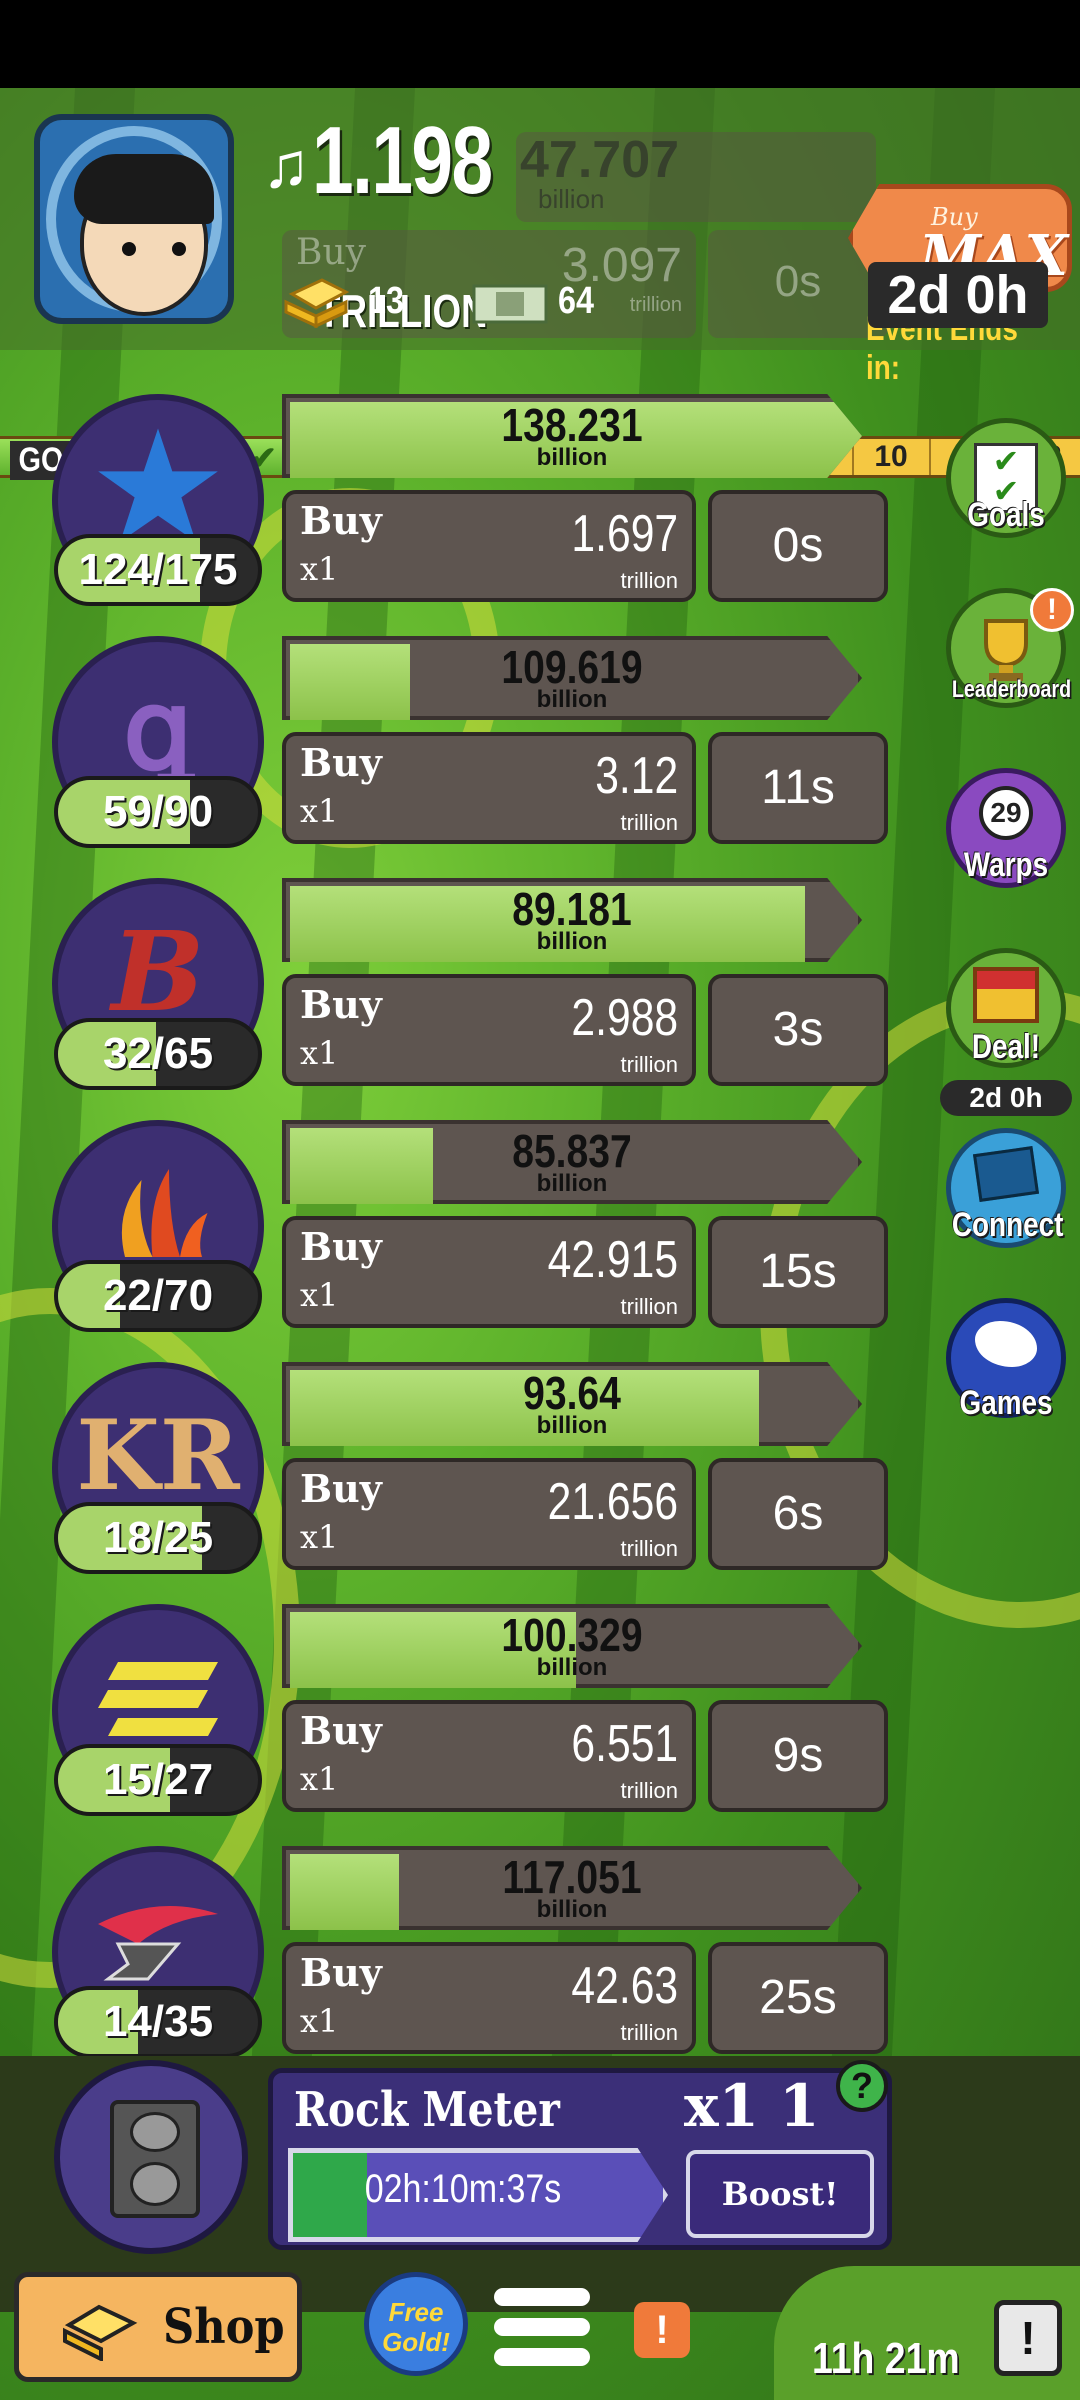 This screenshot has width=1080, height=2400. What do you see at coordinates (862, 2086) in the screenshot?
I see `help-button: ?` at bounding box center [862, 2086].